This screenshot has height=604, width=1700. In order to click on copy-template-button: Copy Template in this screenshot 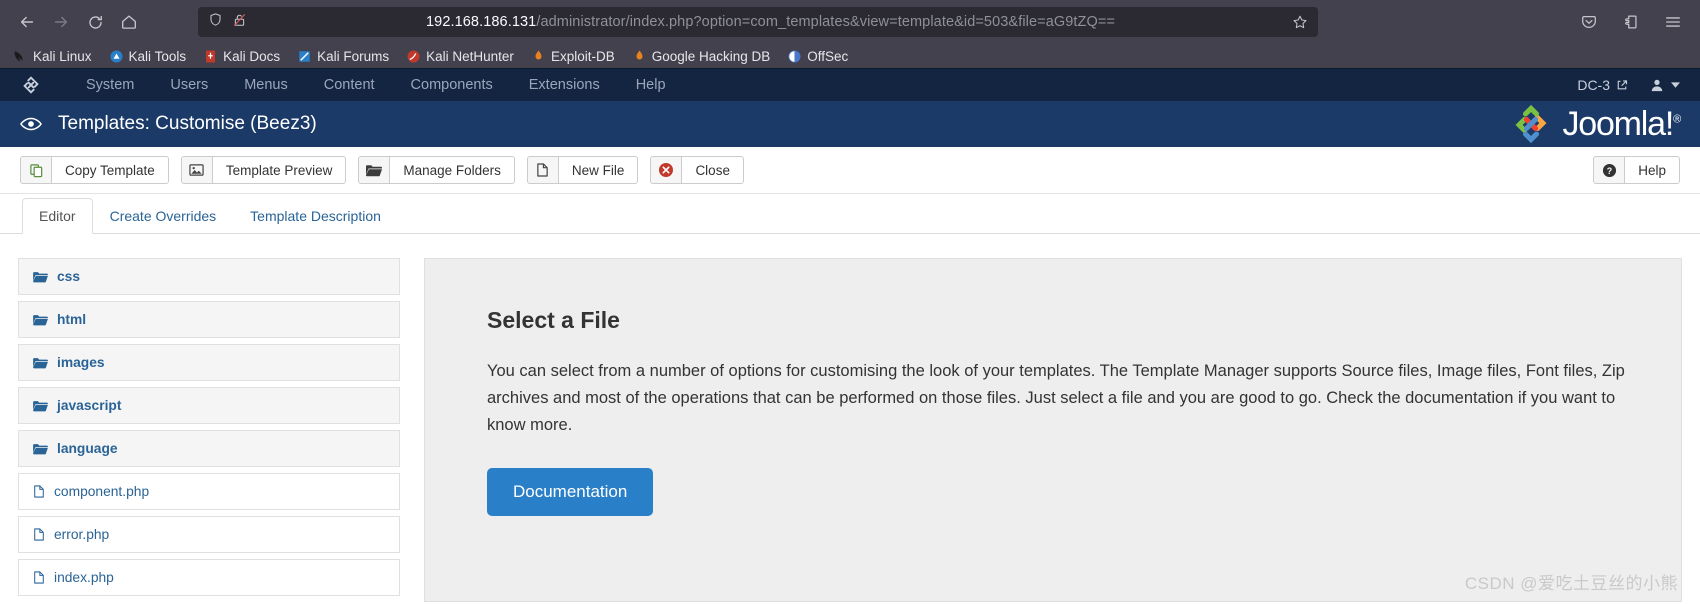, I will do `click(94, 170)`.